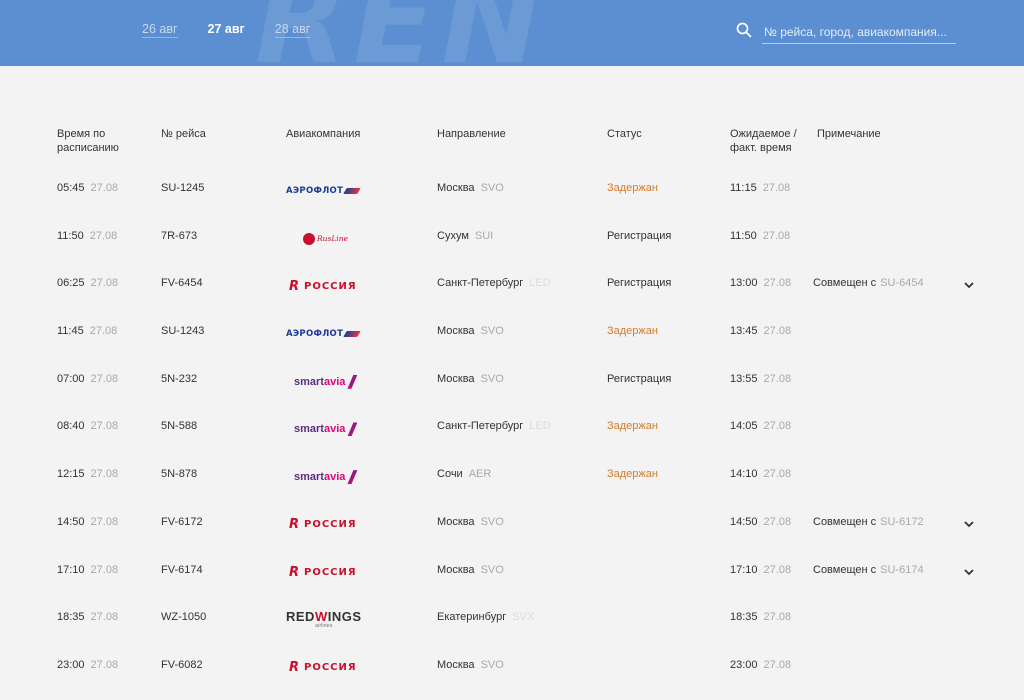  I want to click on aeroflot-wordmark: АЭРОФЛОТ, so click(315, 334).